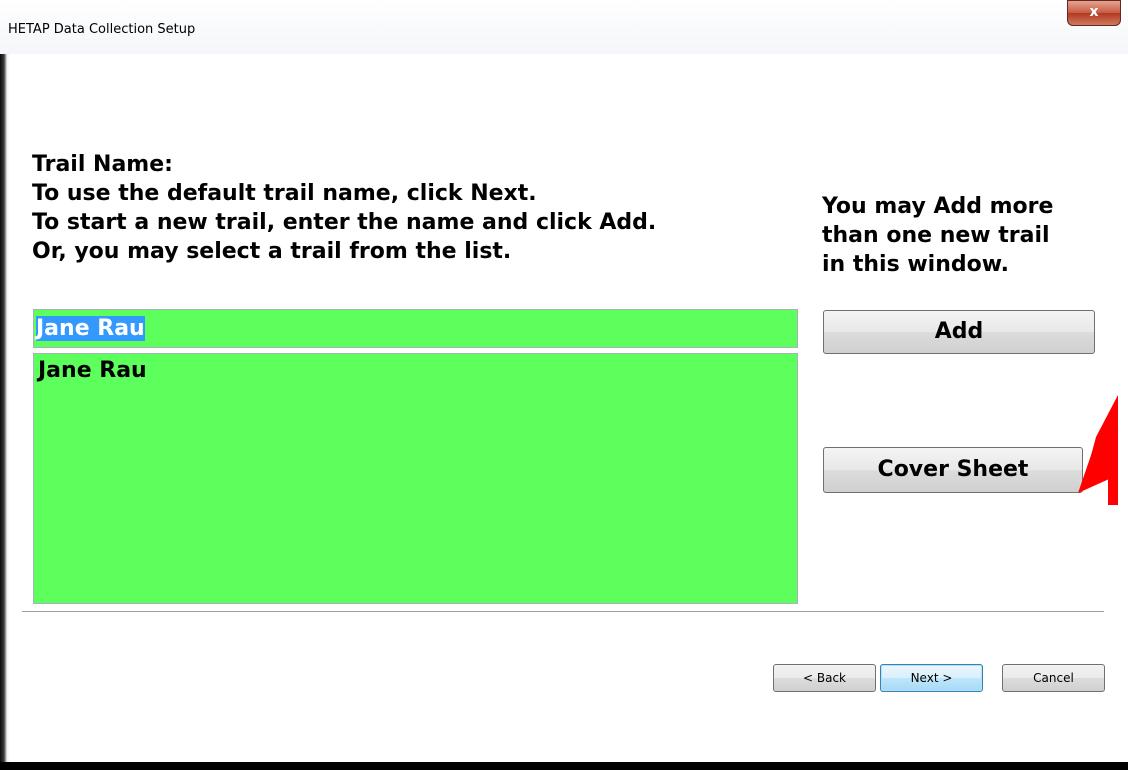 The width and height of the screenshot is (1128, 770). I want to click on add-more-note-line1: You may Add more, so click(938, 206).